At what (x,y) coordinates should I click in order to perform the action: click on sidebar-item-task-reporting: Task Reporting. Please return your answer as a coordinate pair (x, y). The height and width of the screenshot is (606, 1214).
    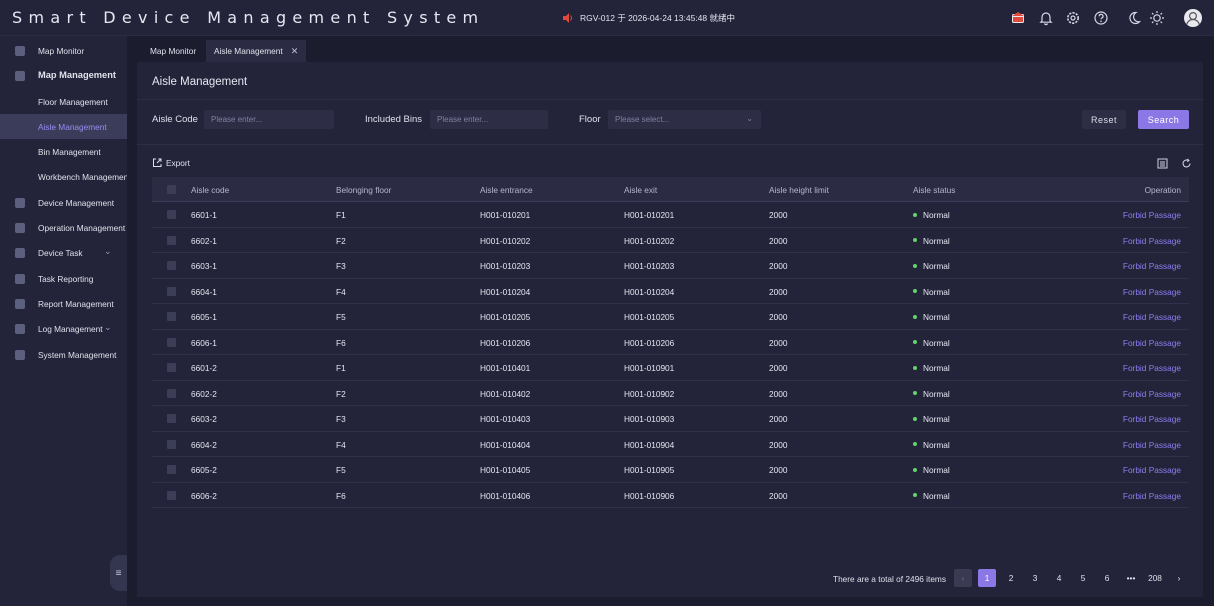
    Looking at the image, I should click on (63, 278).